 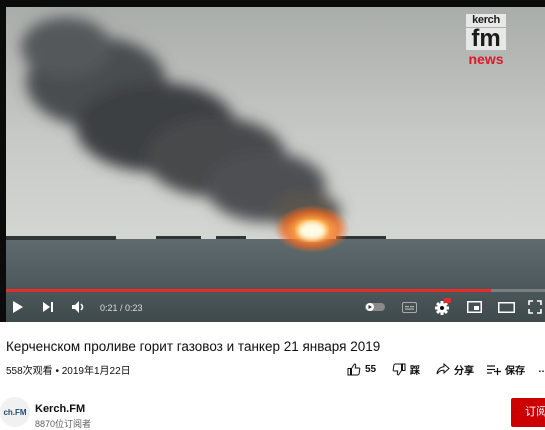 I want to click on miniplayer-button, so click(x=474, y=307).